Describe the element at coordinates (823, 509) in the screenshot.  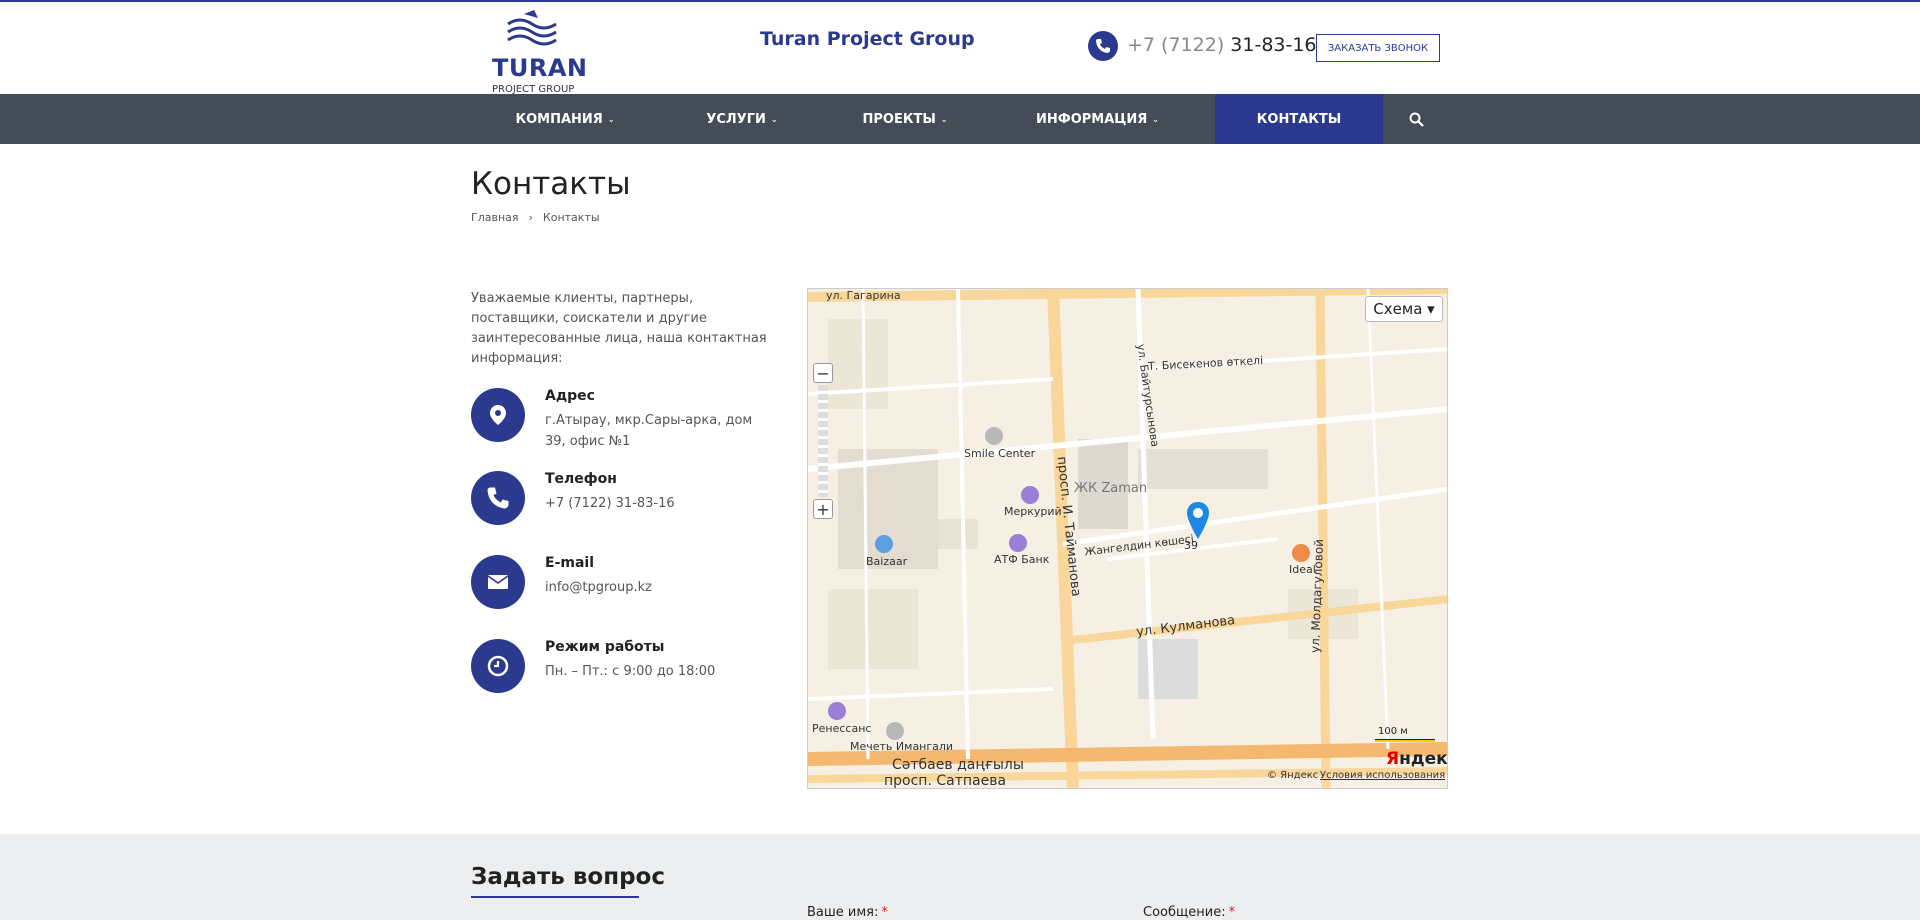
I see `zoom-in-button: +` at that location.